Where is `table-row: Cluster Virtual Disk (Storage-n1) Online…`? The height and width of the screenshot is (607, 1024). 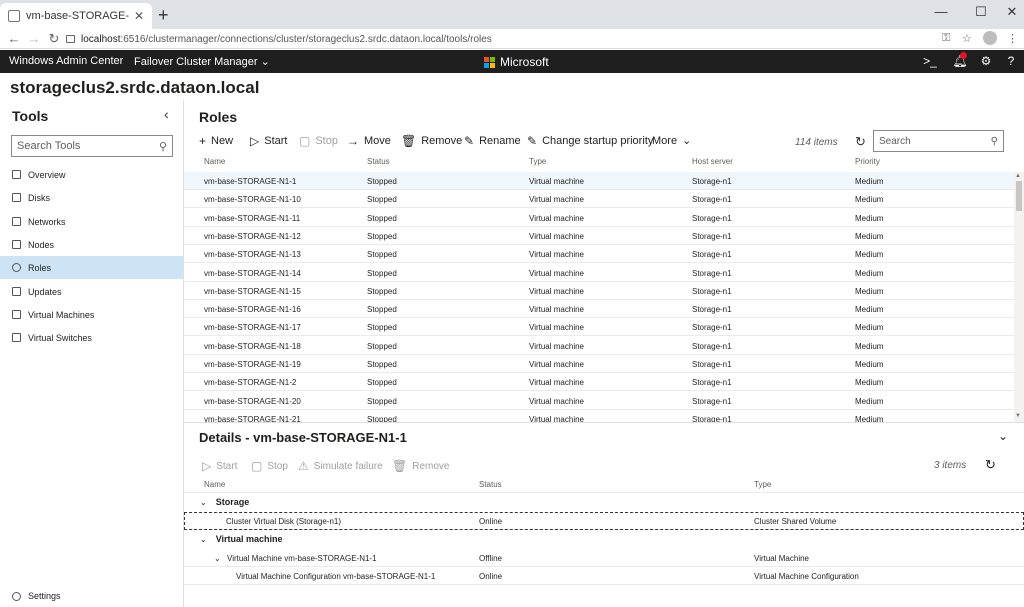
table-row: Cluster Virtual Disk (Storage-n1) Online… is located at coordinates (604, 521).